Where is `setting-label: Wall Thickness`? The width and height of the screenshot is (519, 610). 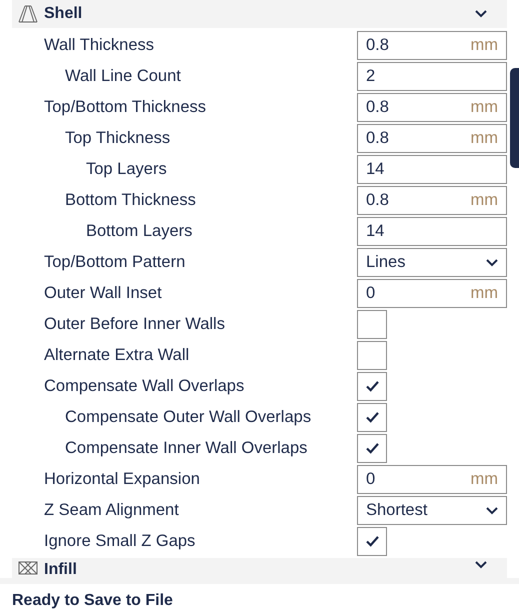
setting-label: Wall Thickness is located at coordinates (99, 45).